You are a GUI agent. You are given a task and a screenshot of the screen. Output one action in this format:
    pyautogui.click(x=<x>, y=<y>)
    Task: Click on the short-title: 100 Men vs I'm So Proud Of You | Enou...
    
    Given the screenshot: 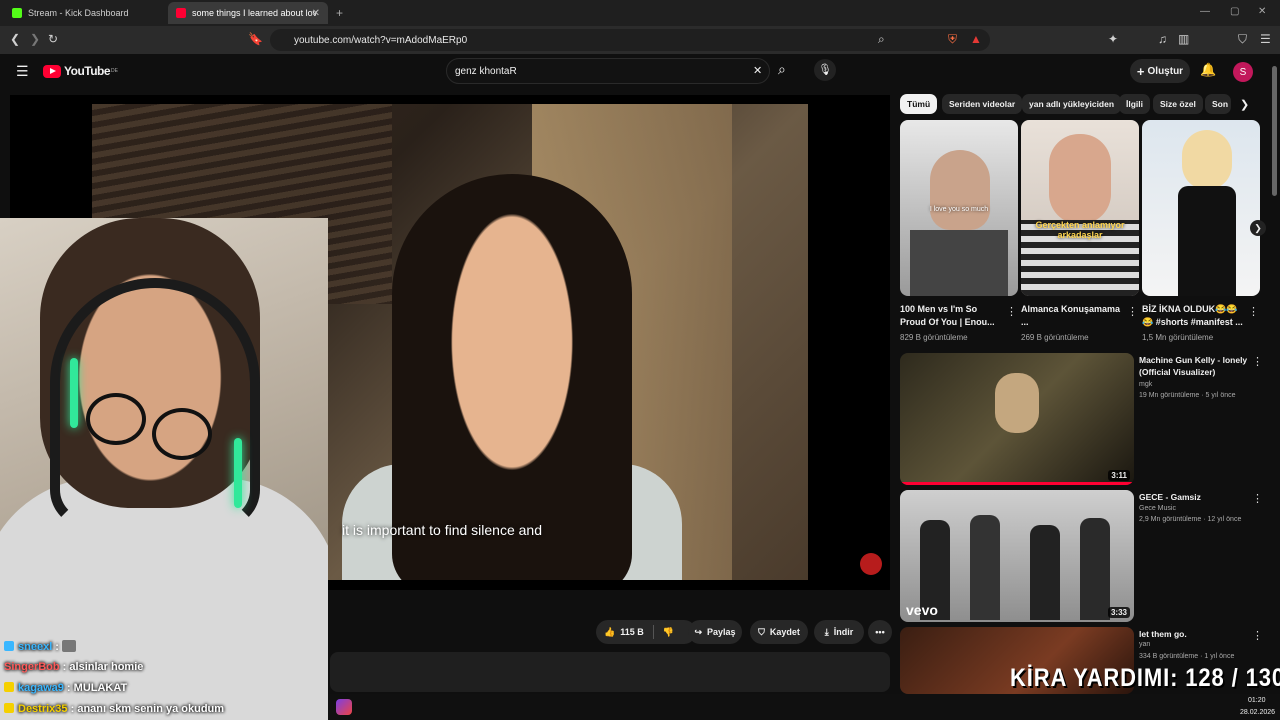 What is the action you would take?
    pyautogui.click(x=952, y=316)
    